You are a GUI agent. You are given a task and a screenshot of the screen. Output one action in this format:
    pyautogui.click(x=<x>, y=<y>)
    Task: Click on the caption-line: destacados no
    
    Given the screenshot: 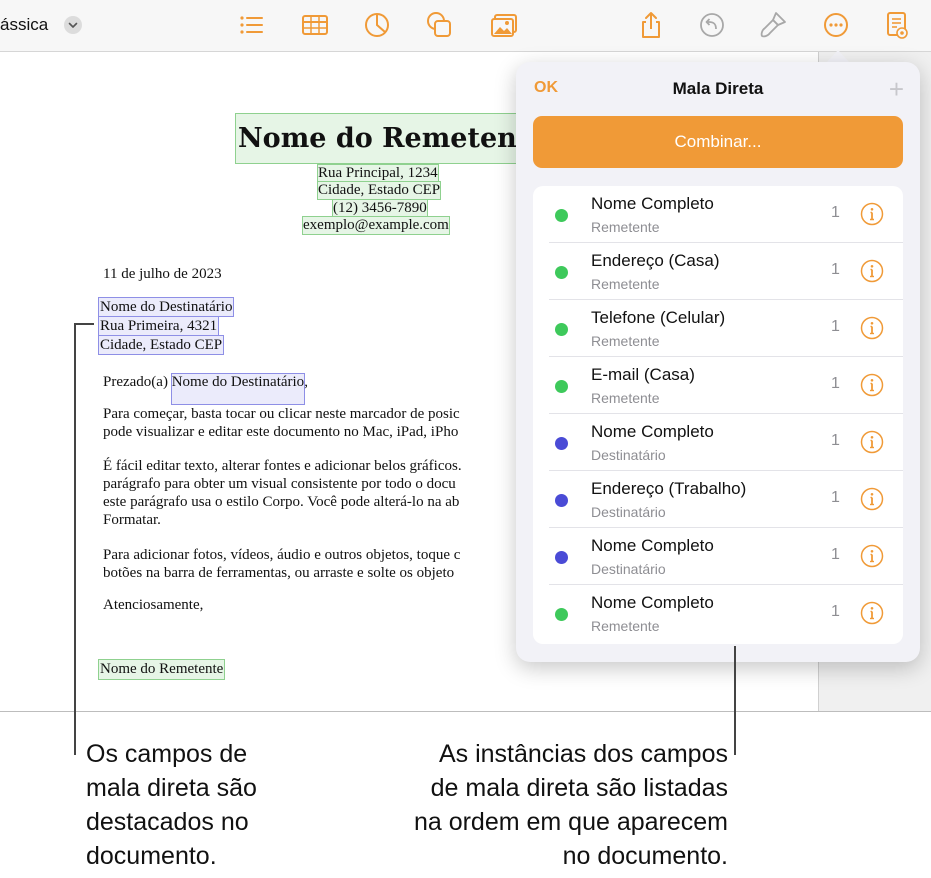 What is the action you would take?
    pyautogui.click(x=167, y=822)
    